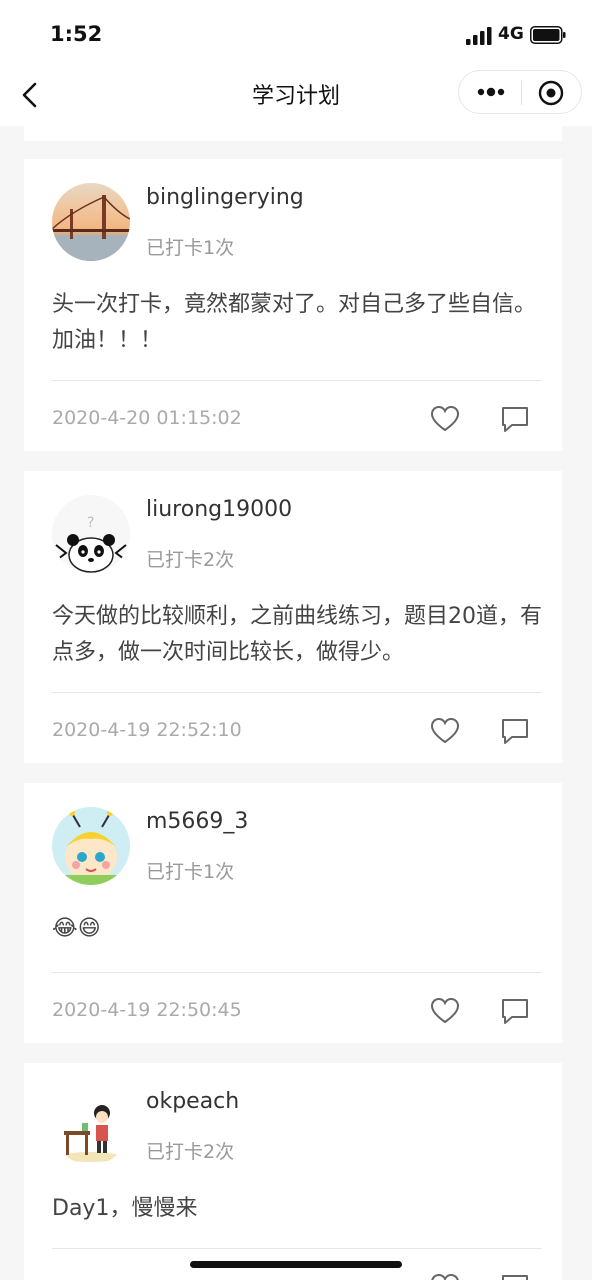  Describe the element at coordinates (511, 34) in the screenshot. I see `network-type: 4G` at that location.